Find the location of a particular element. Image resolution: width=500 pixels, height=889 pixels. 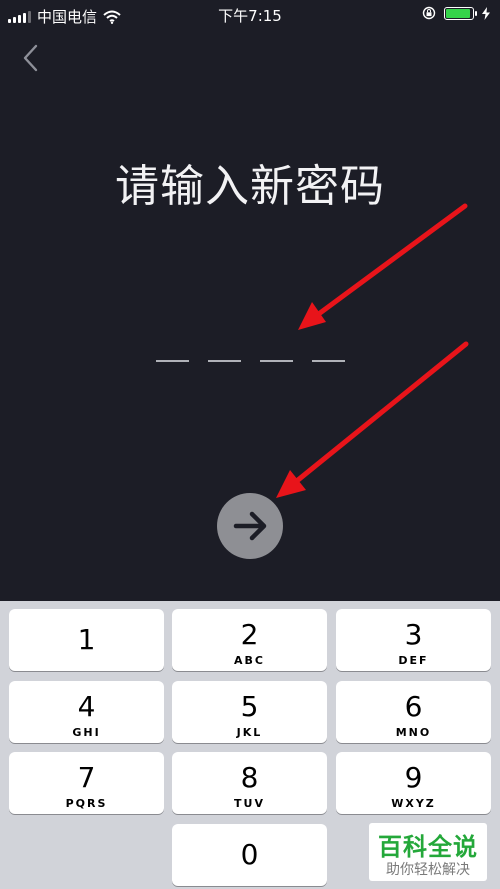

key-2: 2 ABC is located at coordinates (249, 640).